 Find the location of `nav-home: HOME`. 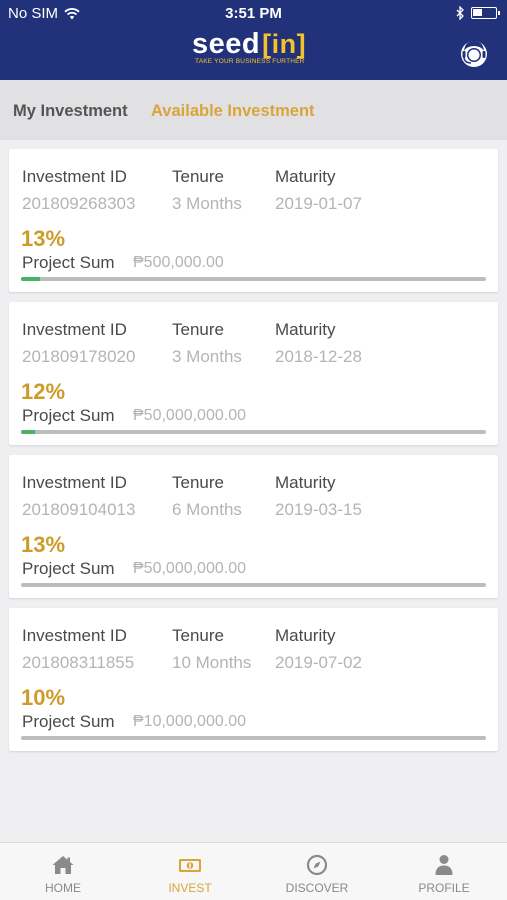

nav-home: HOME is located at coordinates (63, 871).